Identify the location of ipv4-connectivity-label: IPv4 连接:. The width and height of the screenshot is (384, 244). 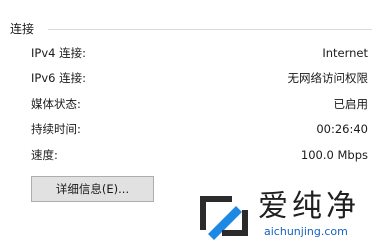
(58, 53).